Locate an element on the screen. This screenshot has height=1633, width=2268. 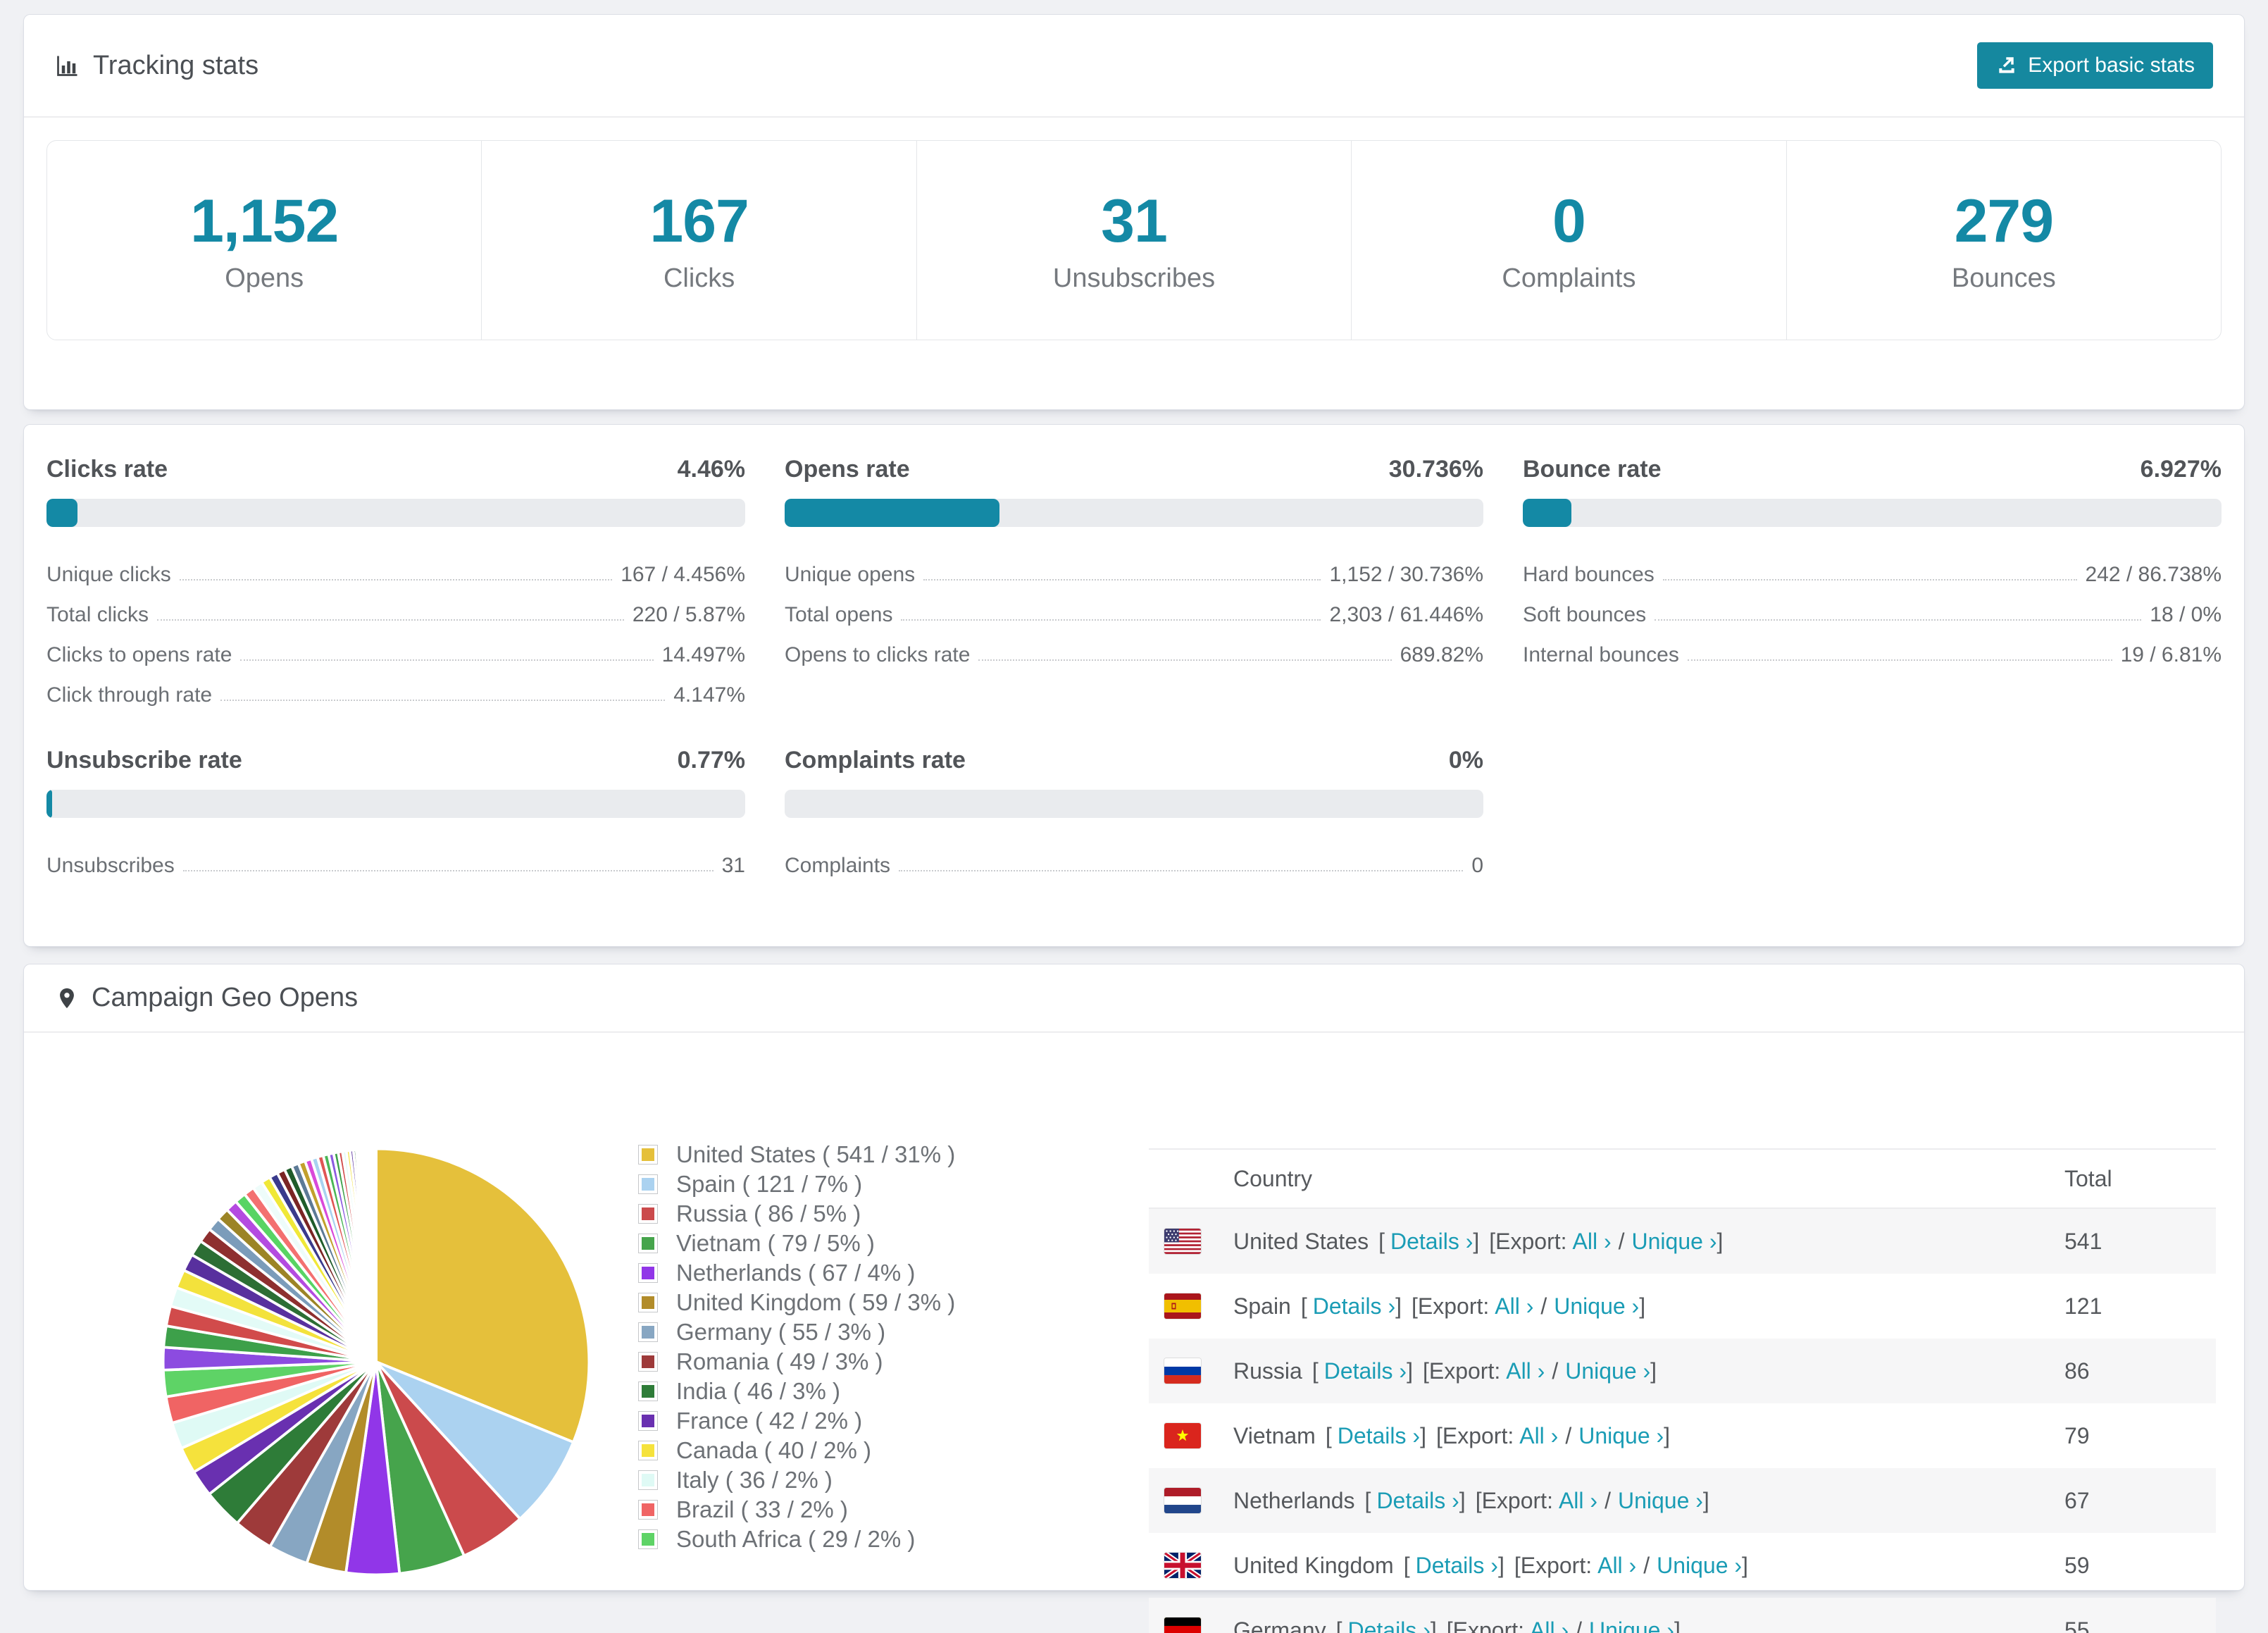
stat-row-value: 242 / 86.738% is located at coordinates (2154, 575).